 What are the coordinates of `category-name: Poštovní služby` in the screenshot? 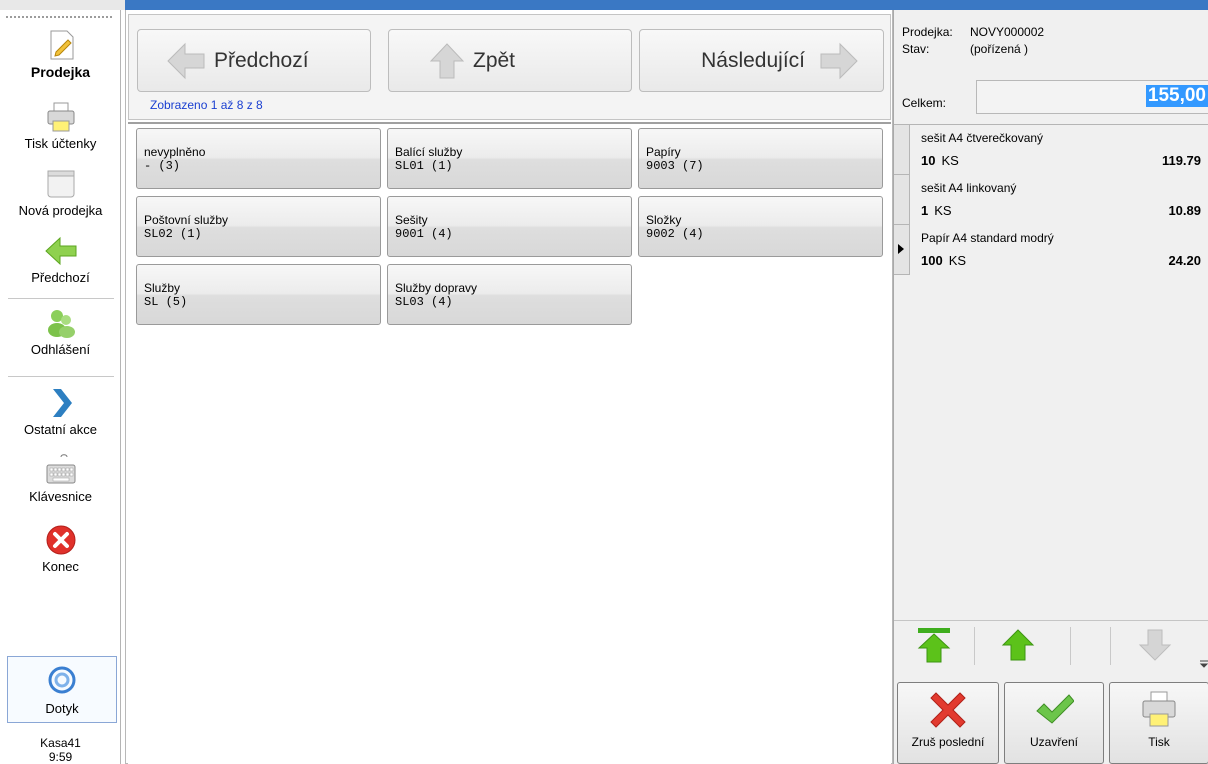 It's located at (186, 220).